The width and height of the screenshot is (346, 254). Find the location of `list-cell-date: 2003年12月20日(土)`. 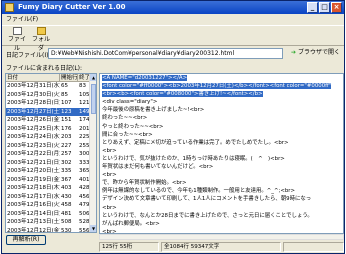

list-cell-date: 2003年12月20日(土) is located at coordinates (33, 171).